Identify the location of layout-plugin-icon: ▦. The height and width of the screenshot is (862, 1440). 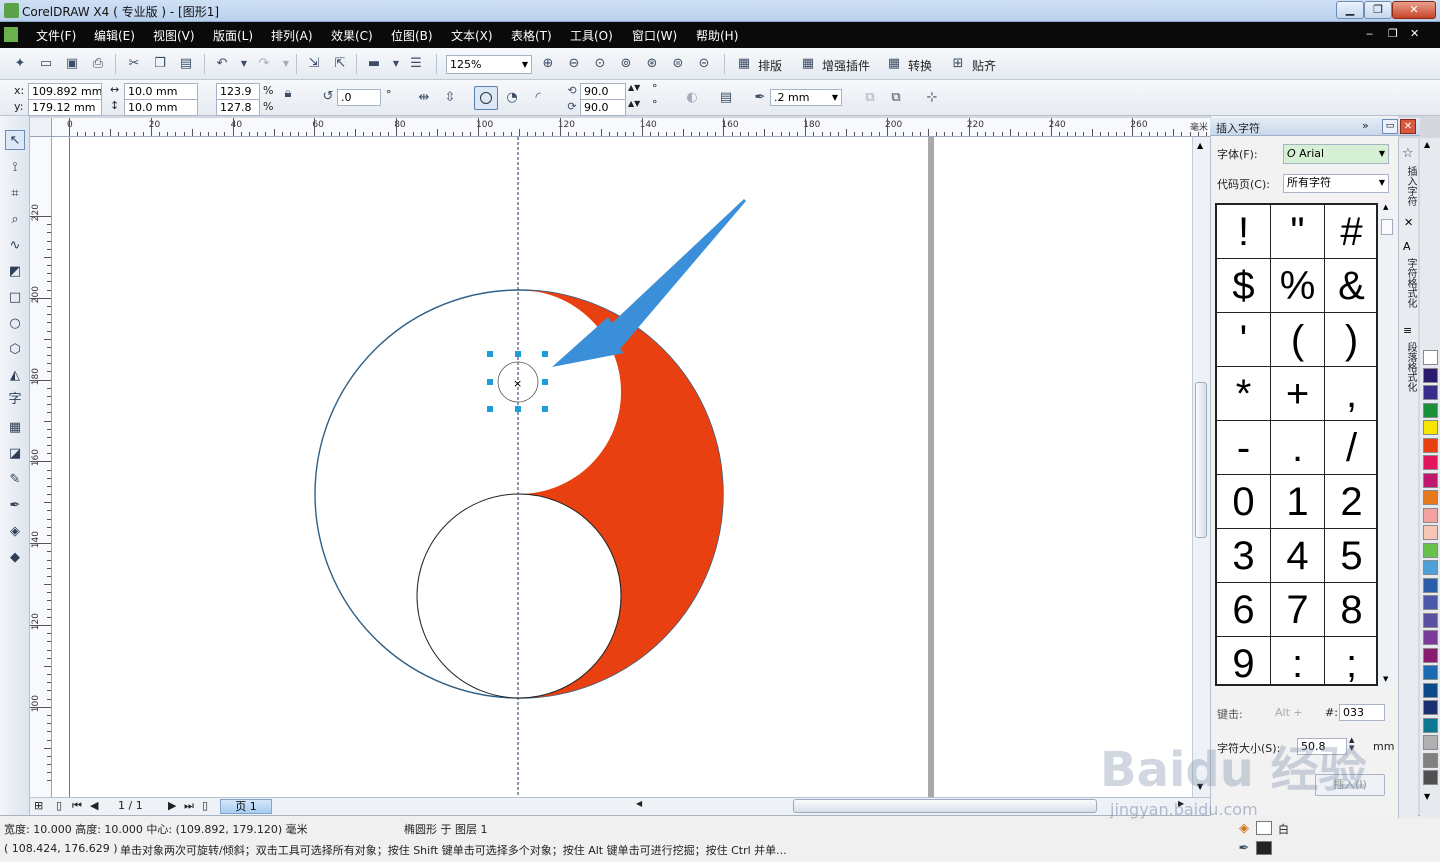
(744, 64).